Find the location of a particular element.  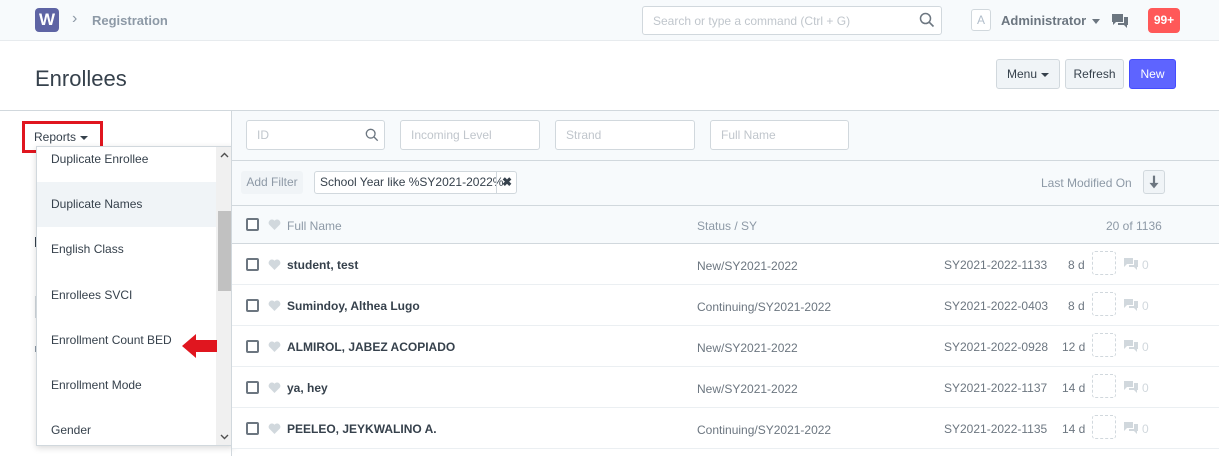

report-item-enrollment-mode: Enrollment Mode is located at coordinates (127, 385).